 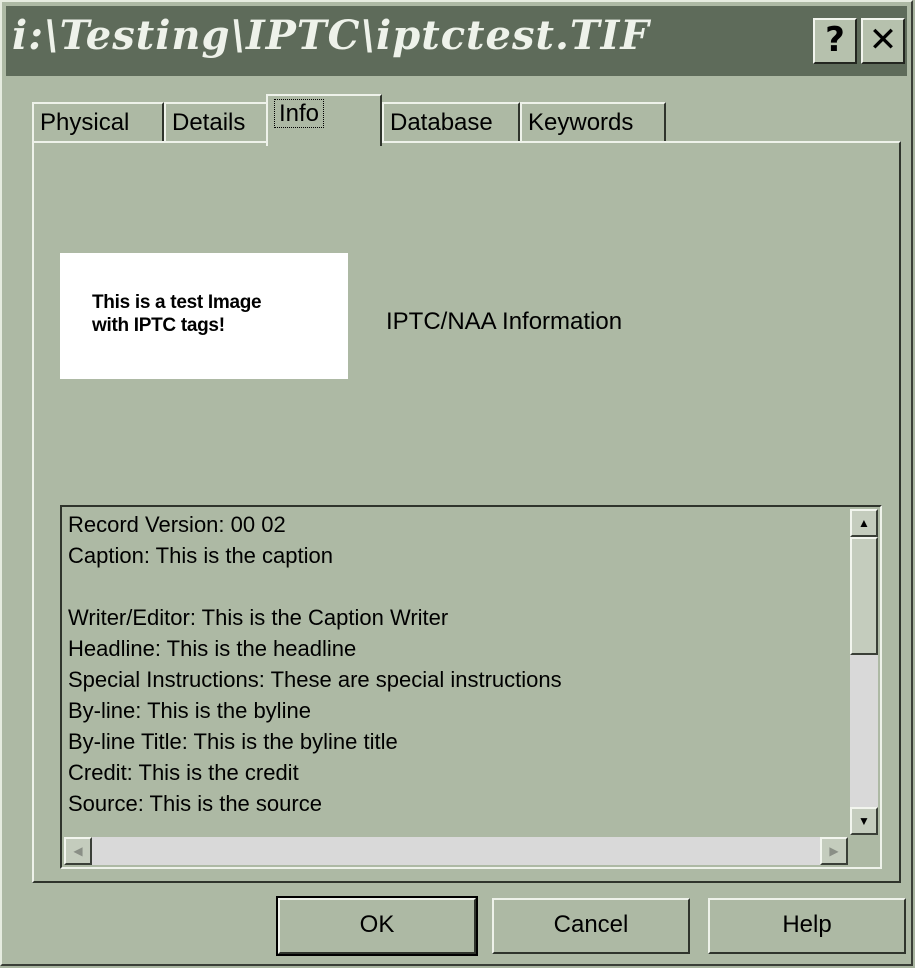 I want to click on cancel-button: Cancel, so click(x=591, y=926).